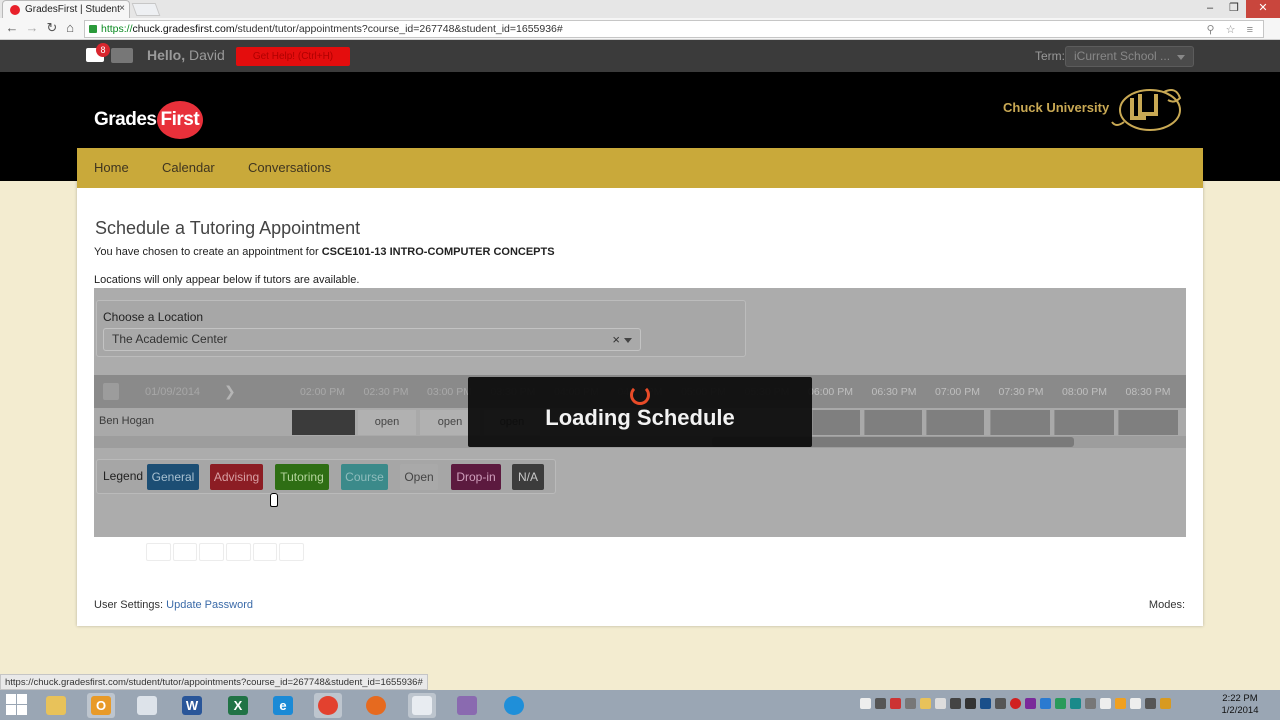 Image resolution: width=1280 pixels, height=720 pixels. Describe the element at coordinates (122, 8) in the screenshot. I see `tab-close-icon: ×` at that location.